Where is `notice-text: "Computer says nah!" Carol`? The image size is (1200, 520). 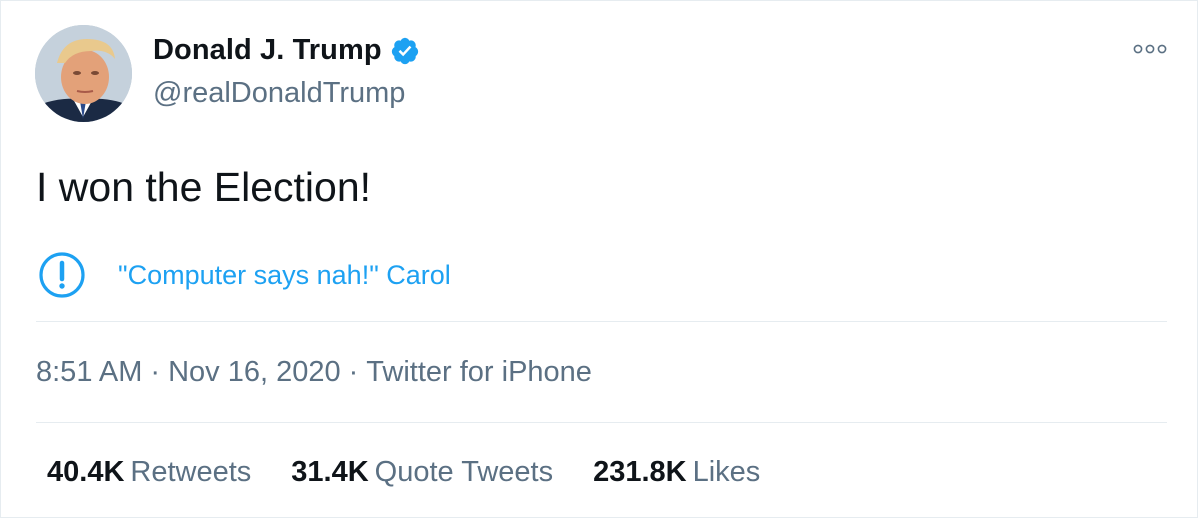
notice-text: "Computer says nah!" Carol is located at coordinates (284, 275).